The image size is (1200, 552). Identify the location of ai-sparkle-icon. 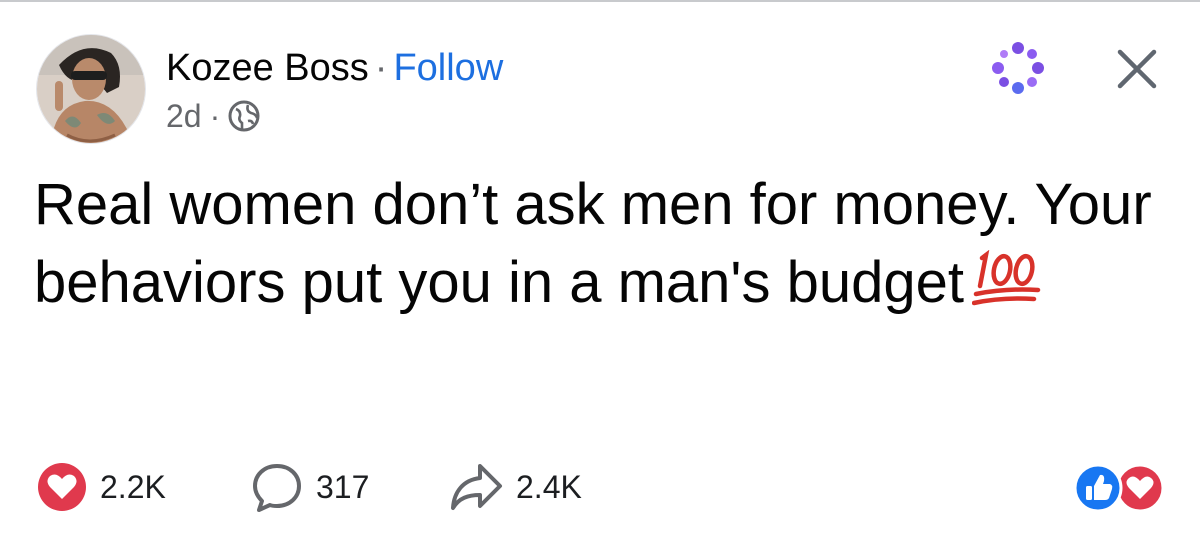
(1018, 68).